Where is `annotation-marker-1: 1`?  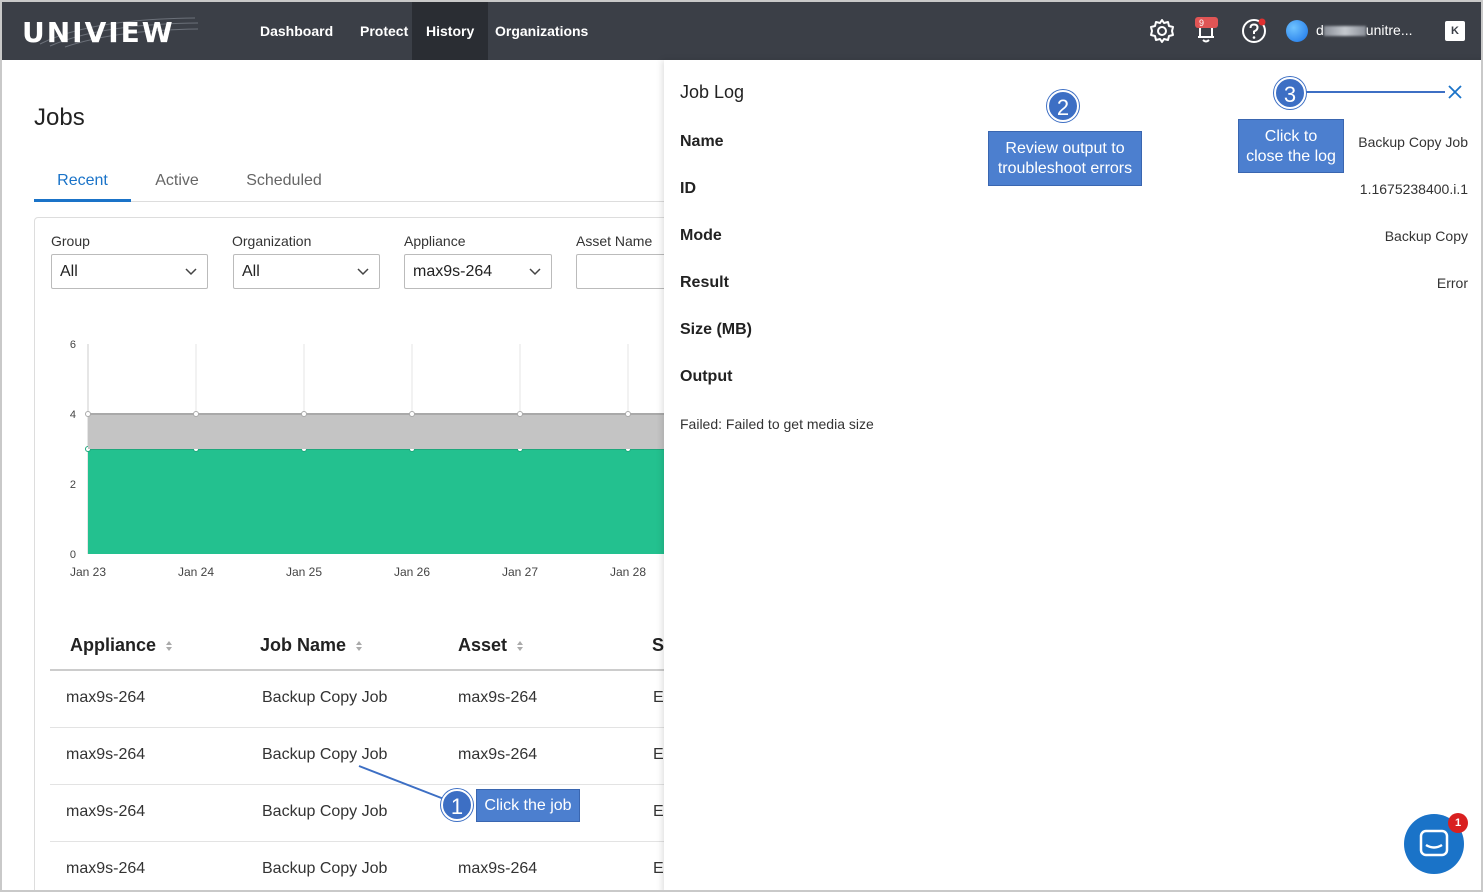 annotation-marker-1: 1 is located at coordinates (457, 805).